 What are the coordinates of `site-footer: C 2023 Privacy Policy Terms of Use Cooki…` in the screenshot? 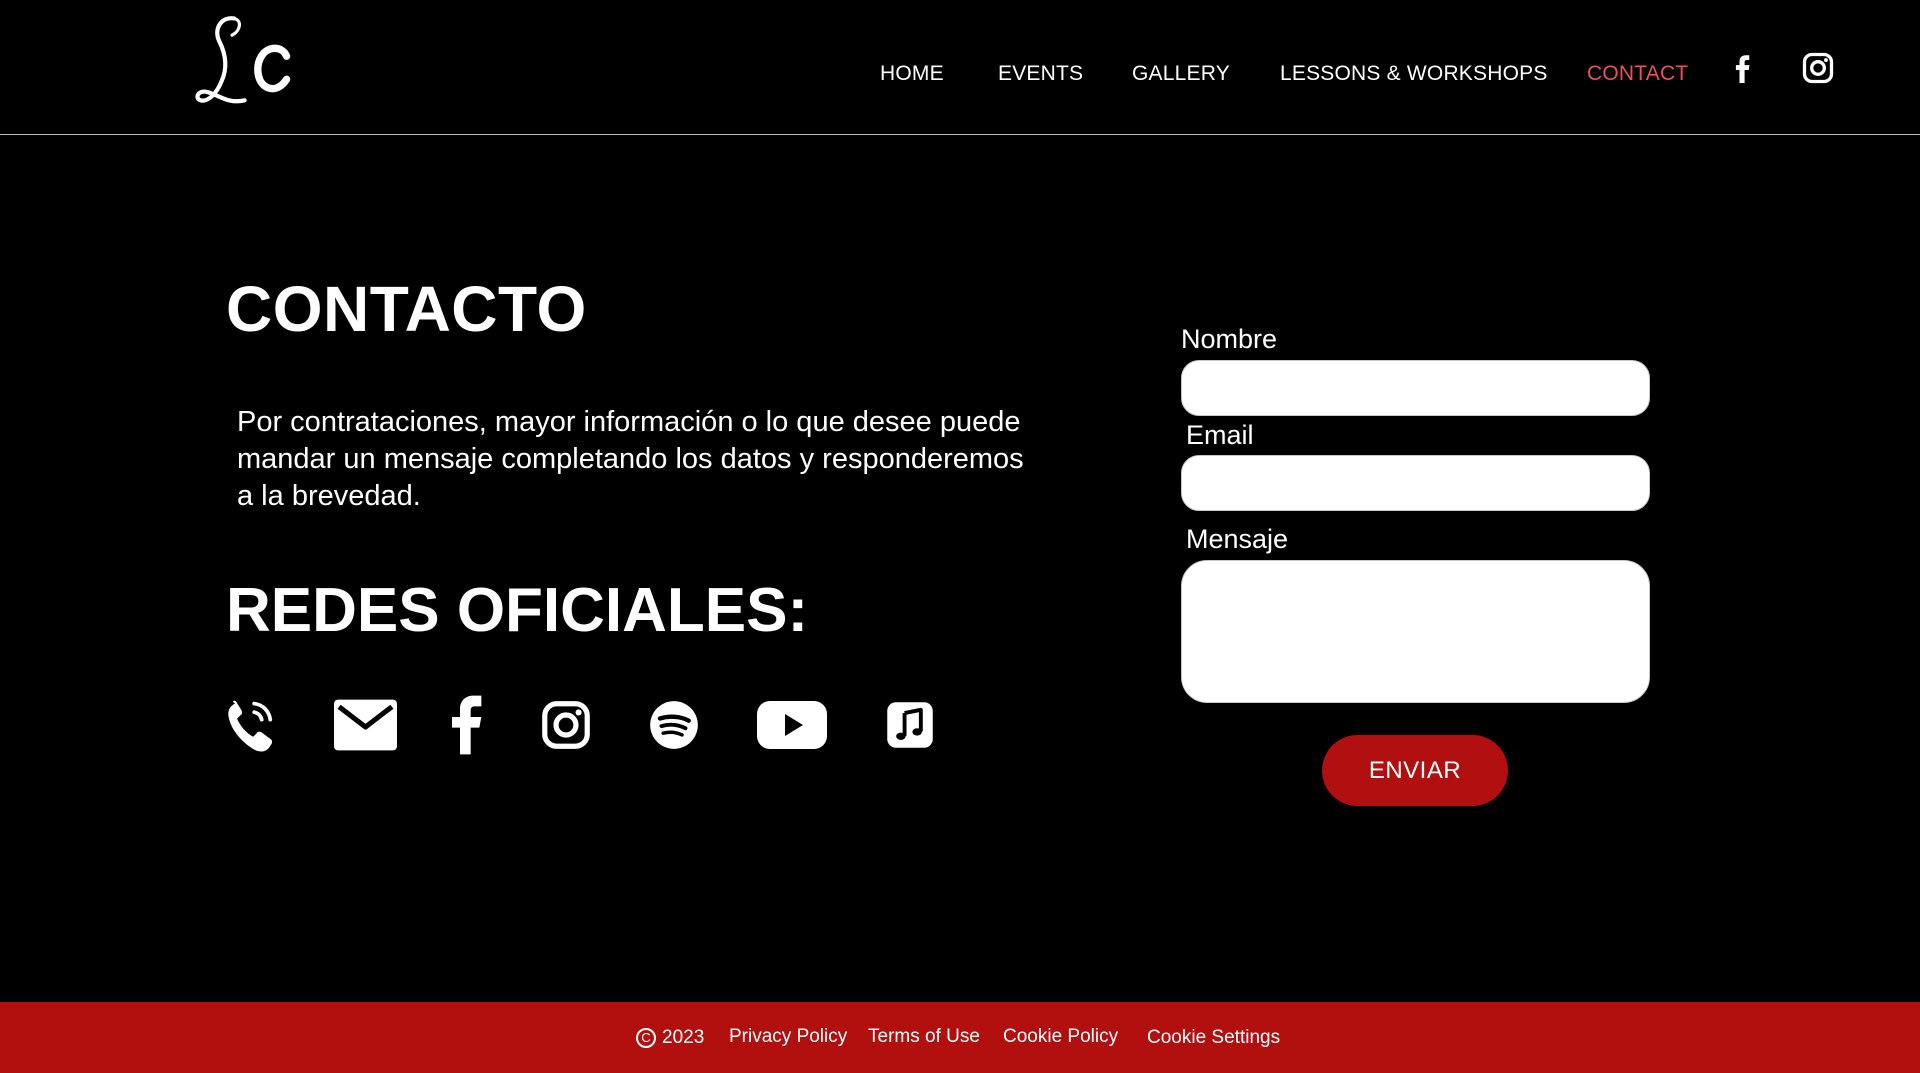 It's located at (960, 1037).